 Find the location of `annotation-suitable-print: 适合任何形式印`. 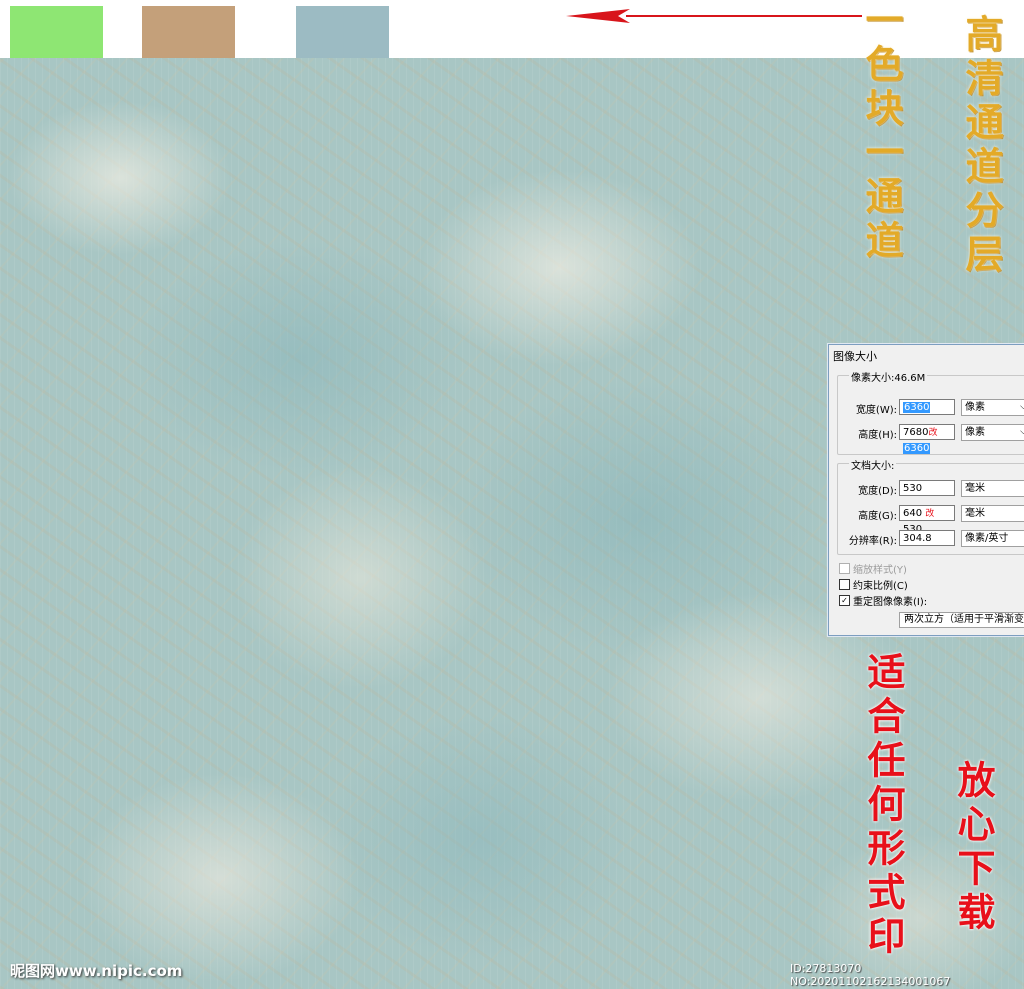

annotation-suitable-print: 适合任何形式印 is located at coordinates (883, 806).